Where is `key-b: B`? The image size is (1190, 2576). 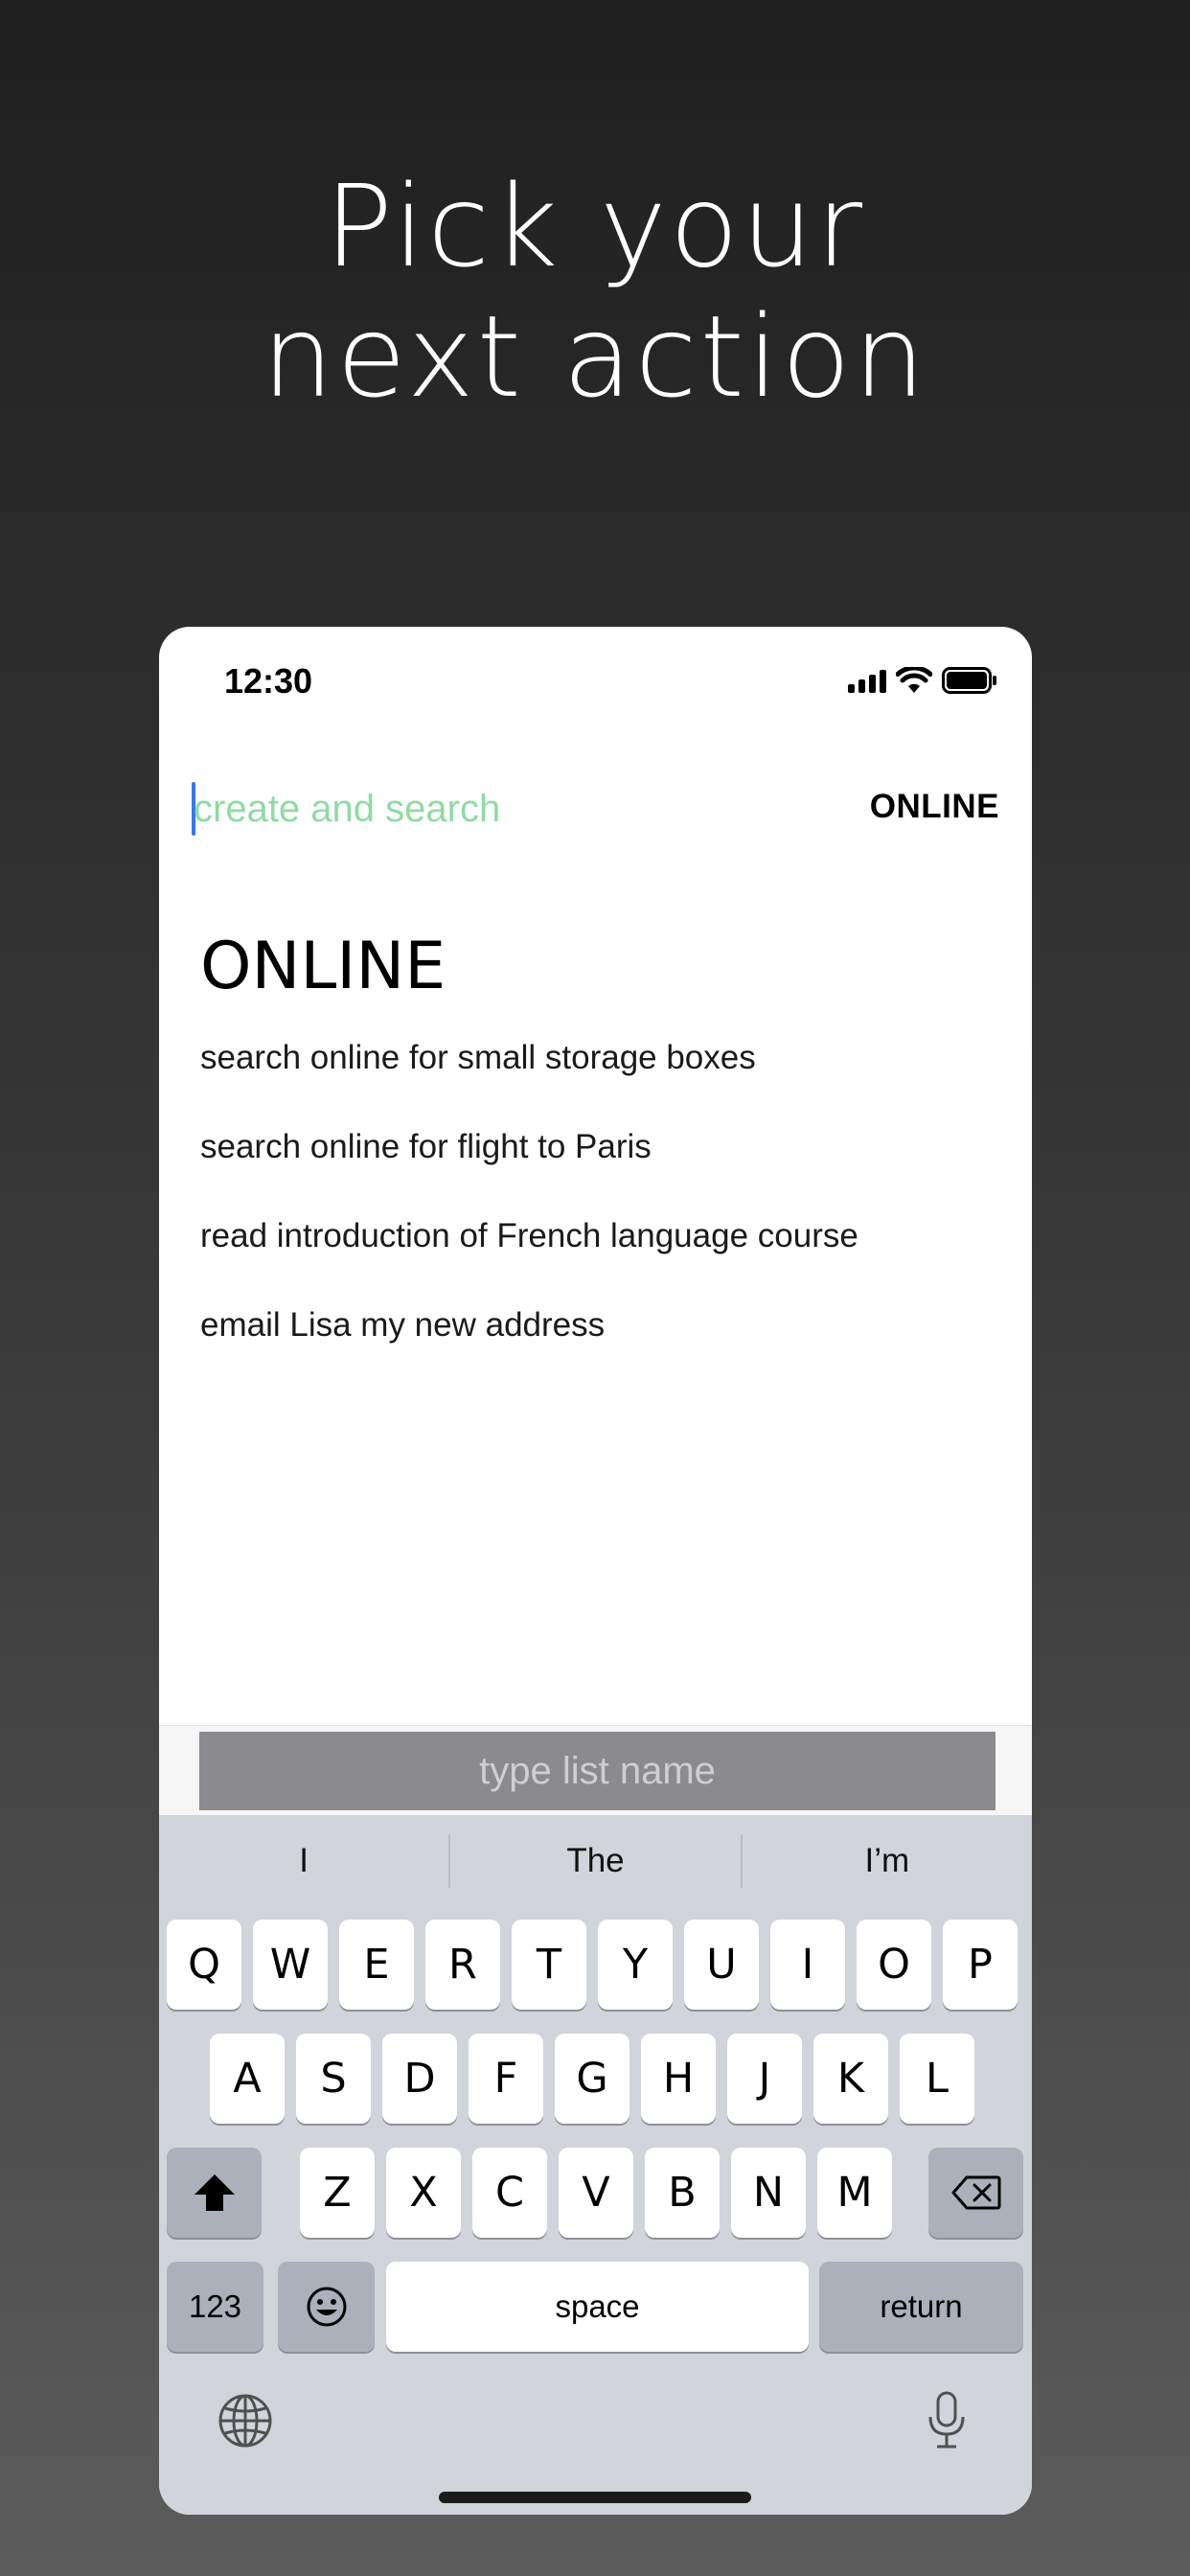
key-b: B is located at coordinates (683, 2193).